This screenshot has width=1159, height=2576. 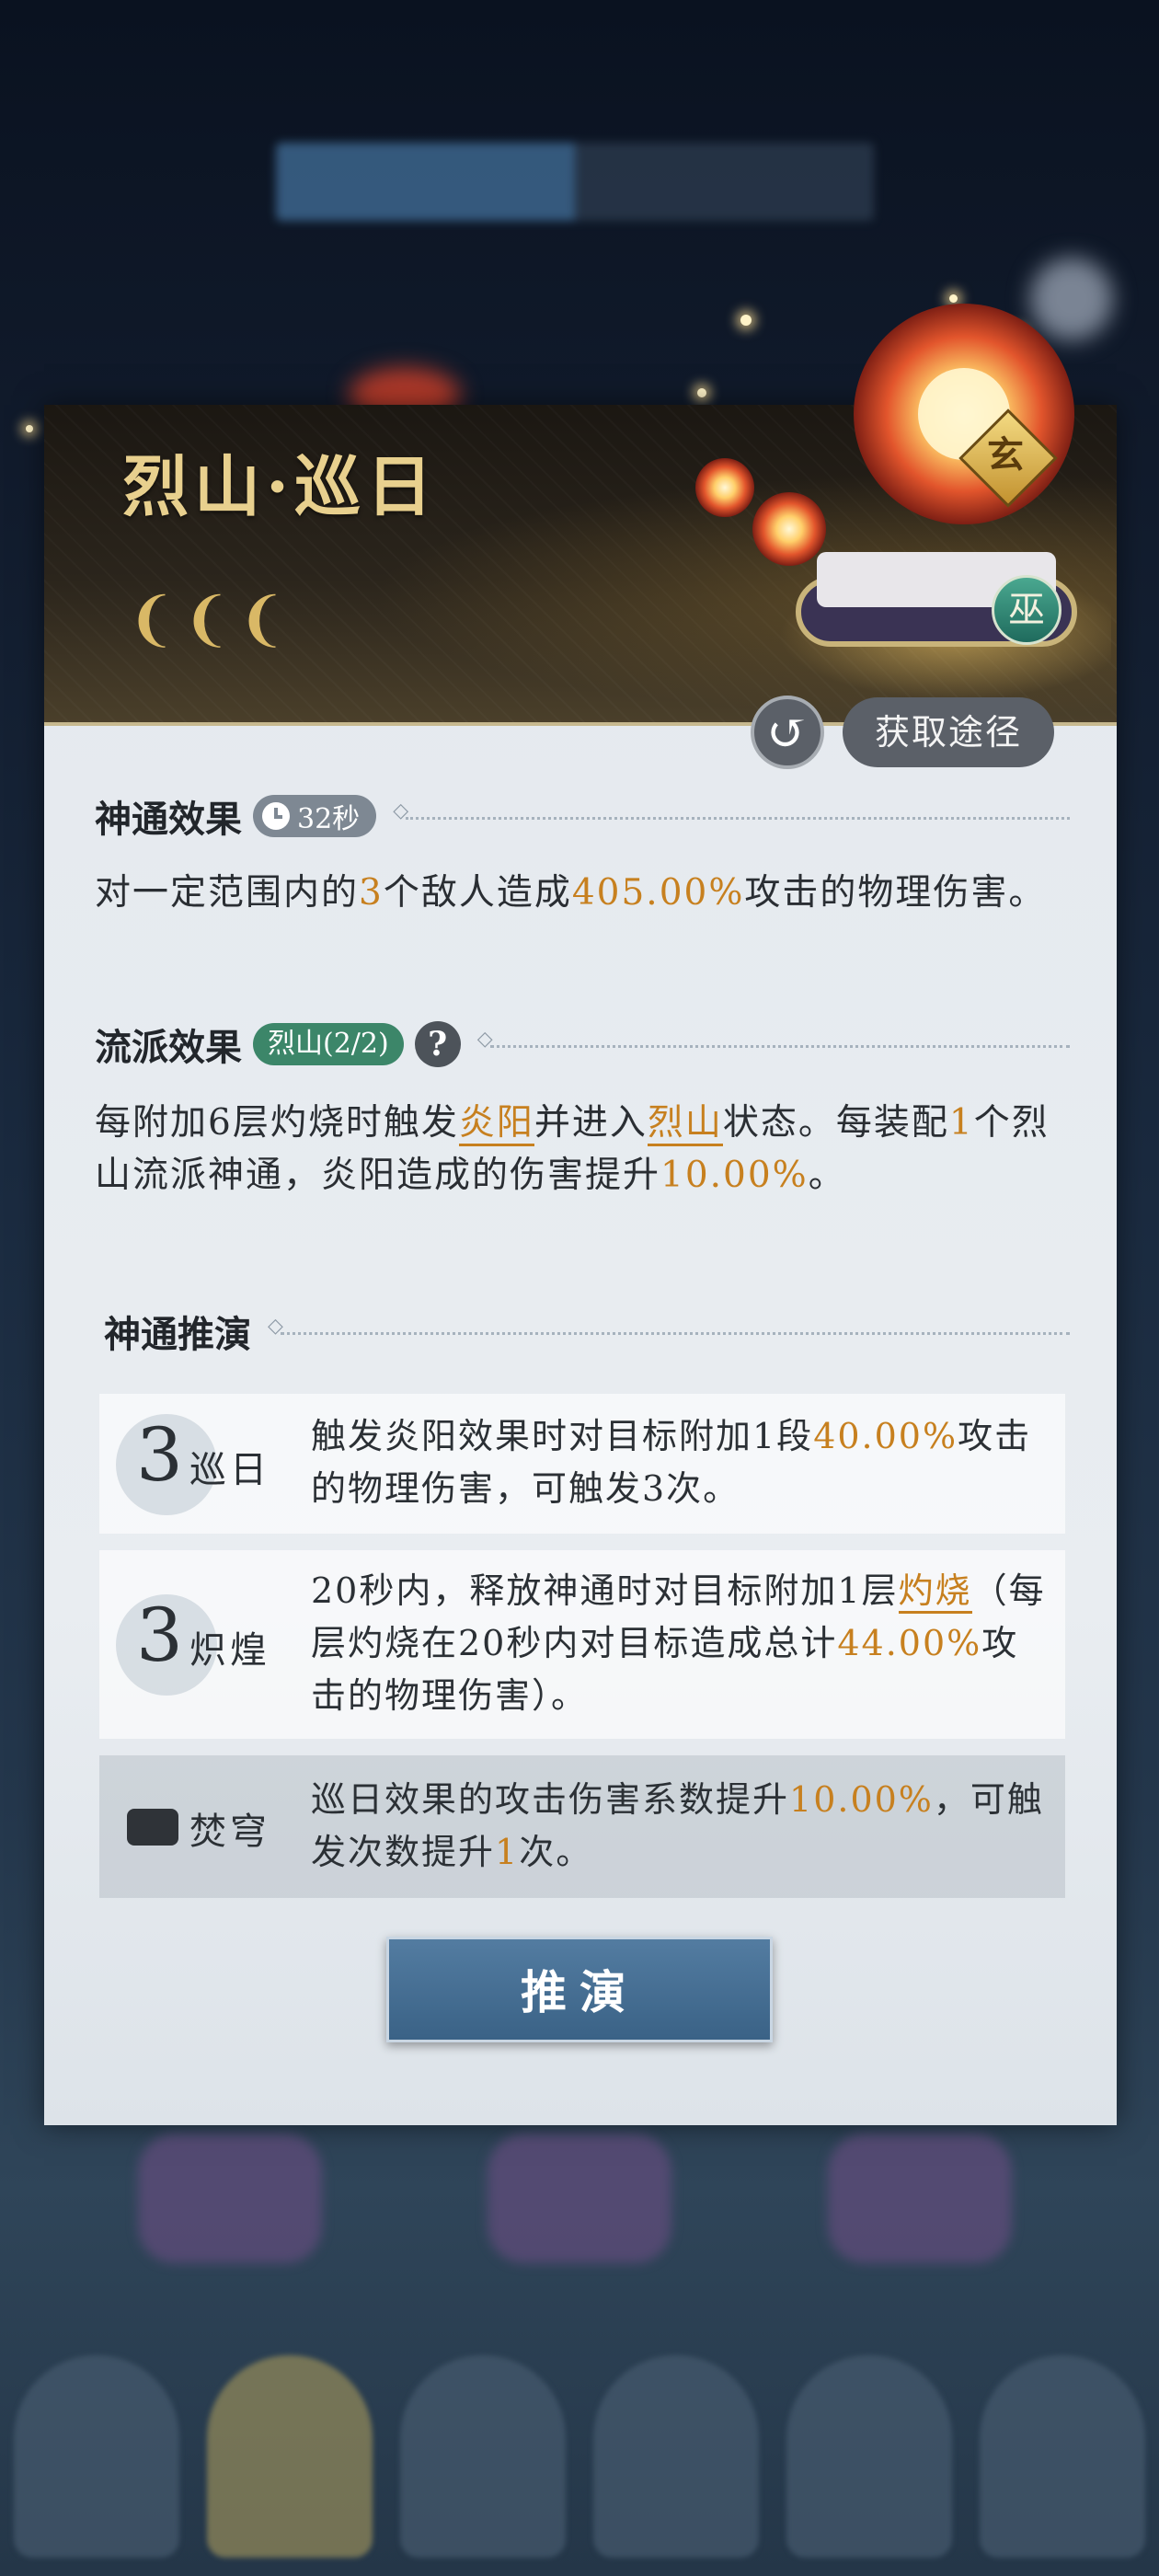 What do you see at coordinates (328, 1044) in the screenshot?
I see `school-badge: 烈山(2/2)` at bounding box center [328, 1044].